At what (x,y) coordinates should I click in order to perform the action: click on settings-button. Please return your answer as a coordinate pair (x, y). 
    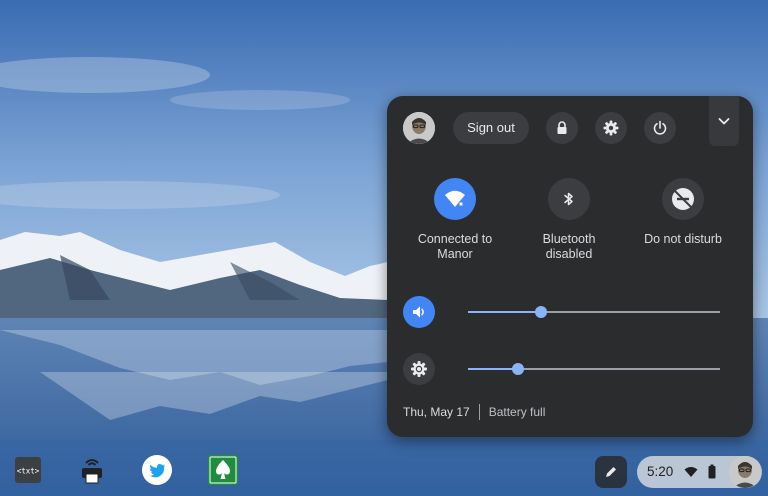
    Looking at the image, I should click on (611, 128).